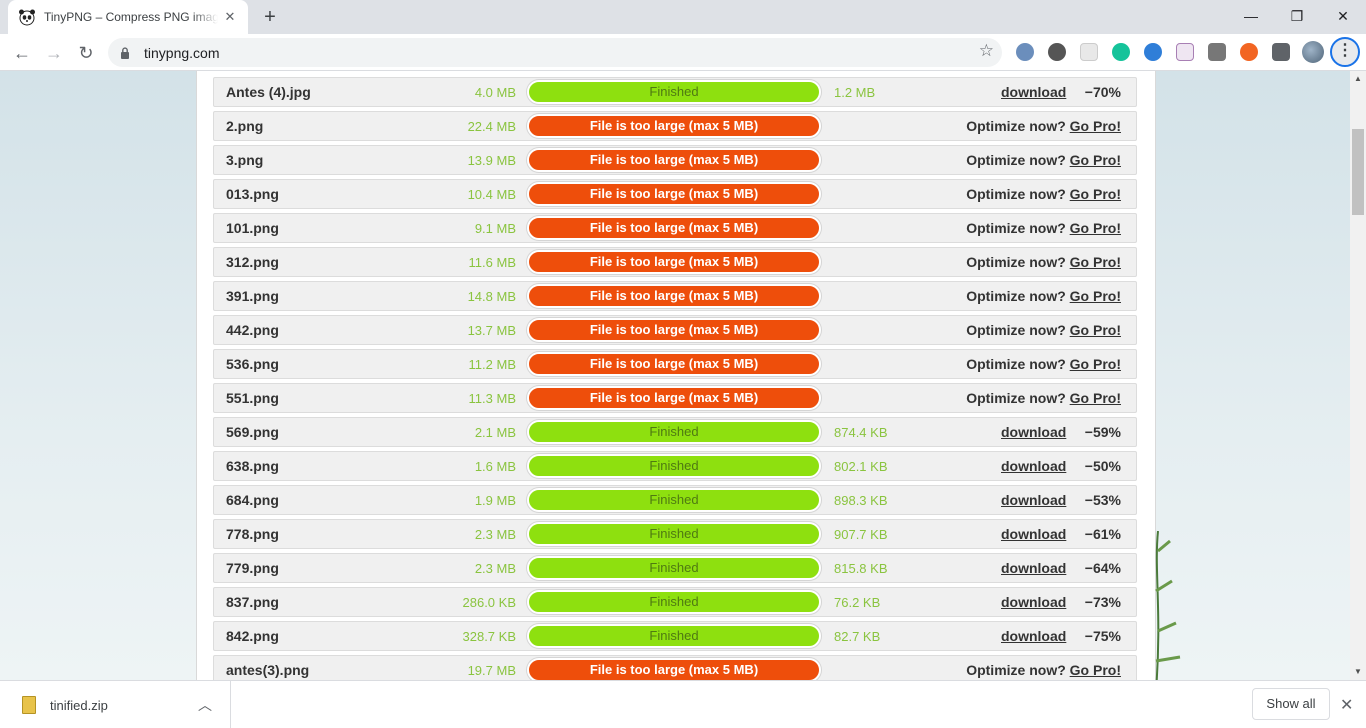 This screenshot has height=728, width=1366. Describe the element at coordinates (252, 534) in the screenshot. I see `file-name: 778.png` at that location.